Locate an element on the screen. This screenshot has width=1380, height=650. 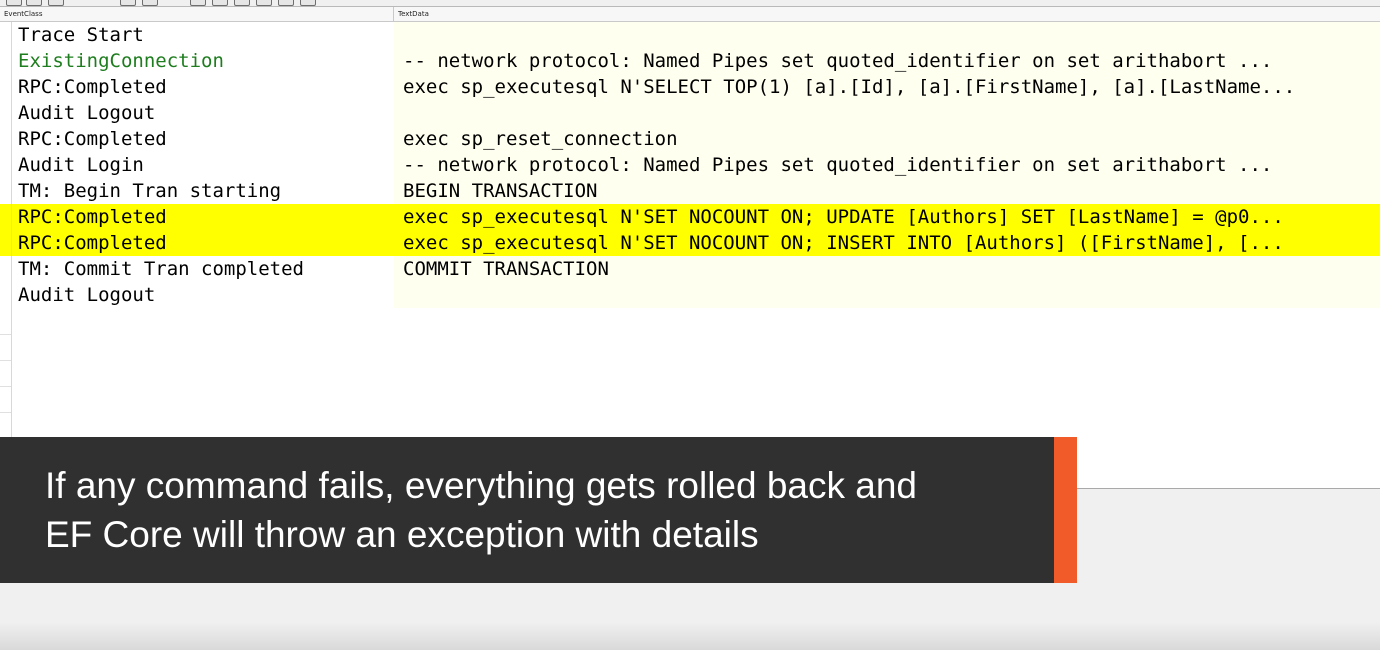
trace-row: Trace Start is located at coordinates (690, 35).